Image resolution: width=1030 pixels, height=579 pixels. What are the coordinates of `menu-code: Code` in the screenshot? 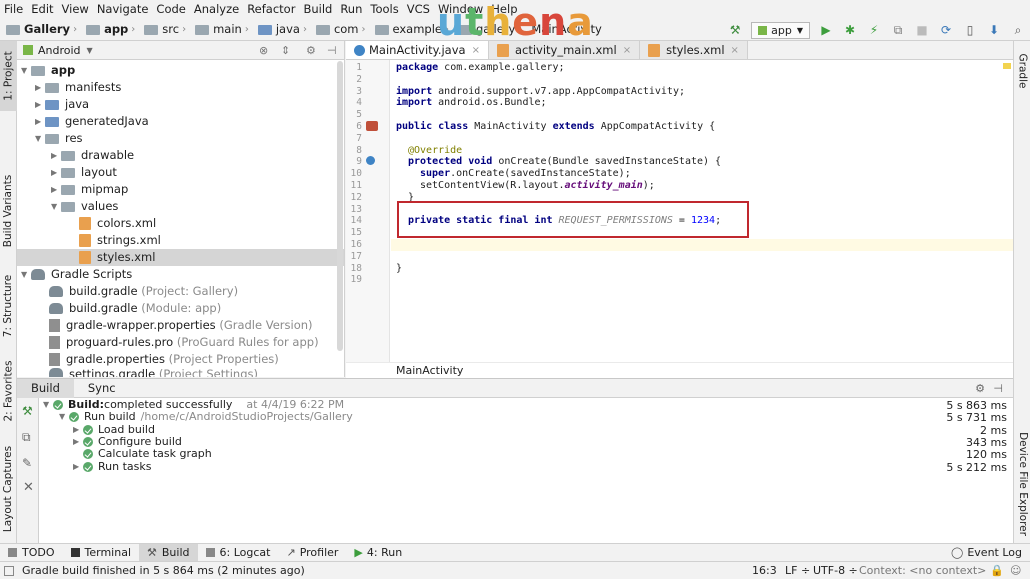 It's located at (170, 9).